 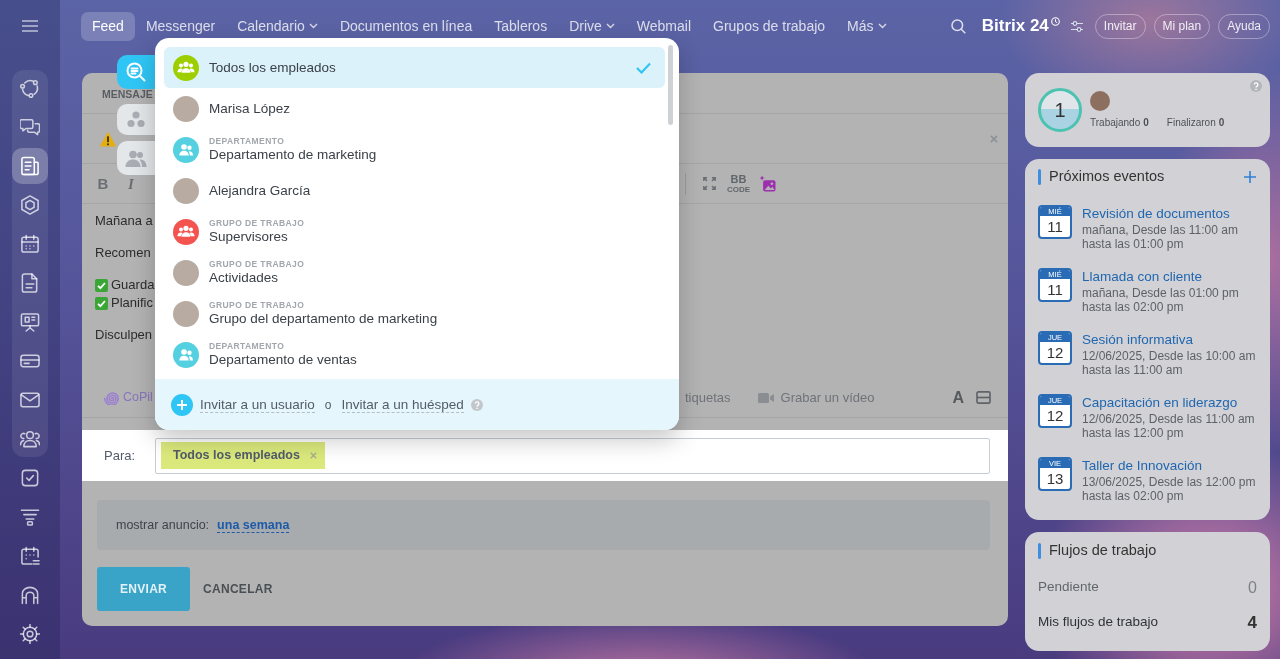 I want to click on italic-button: I, so click(x=131, y=183).